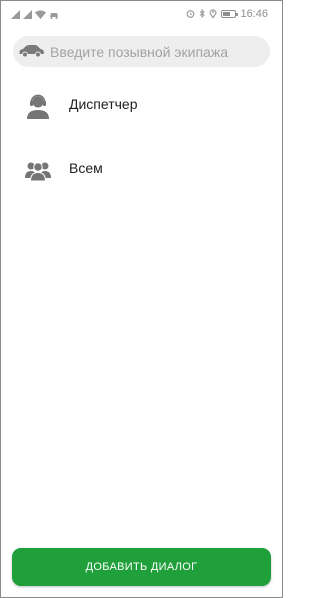  What do you see at coordinates (190, 14) in the screenshot?
I see `alarm-icon` at bounding box center [190, 14].